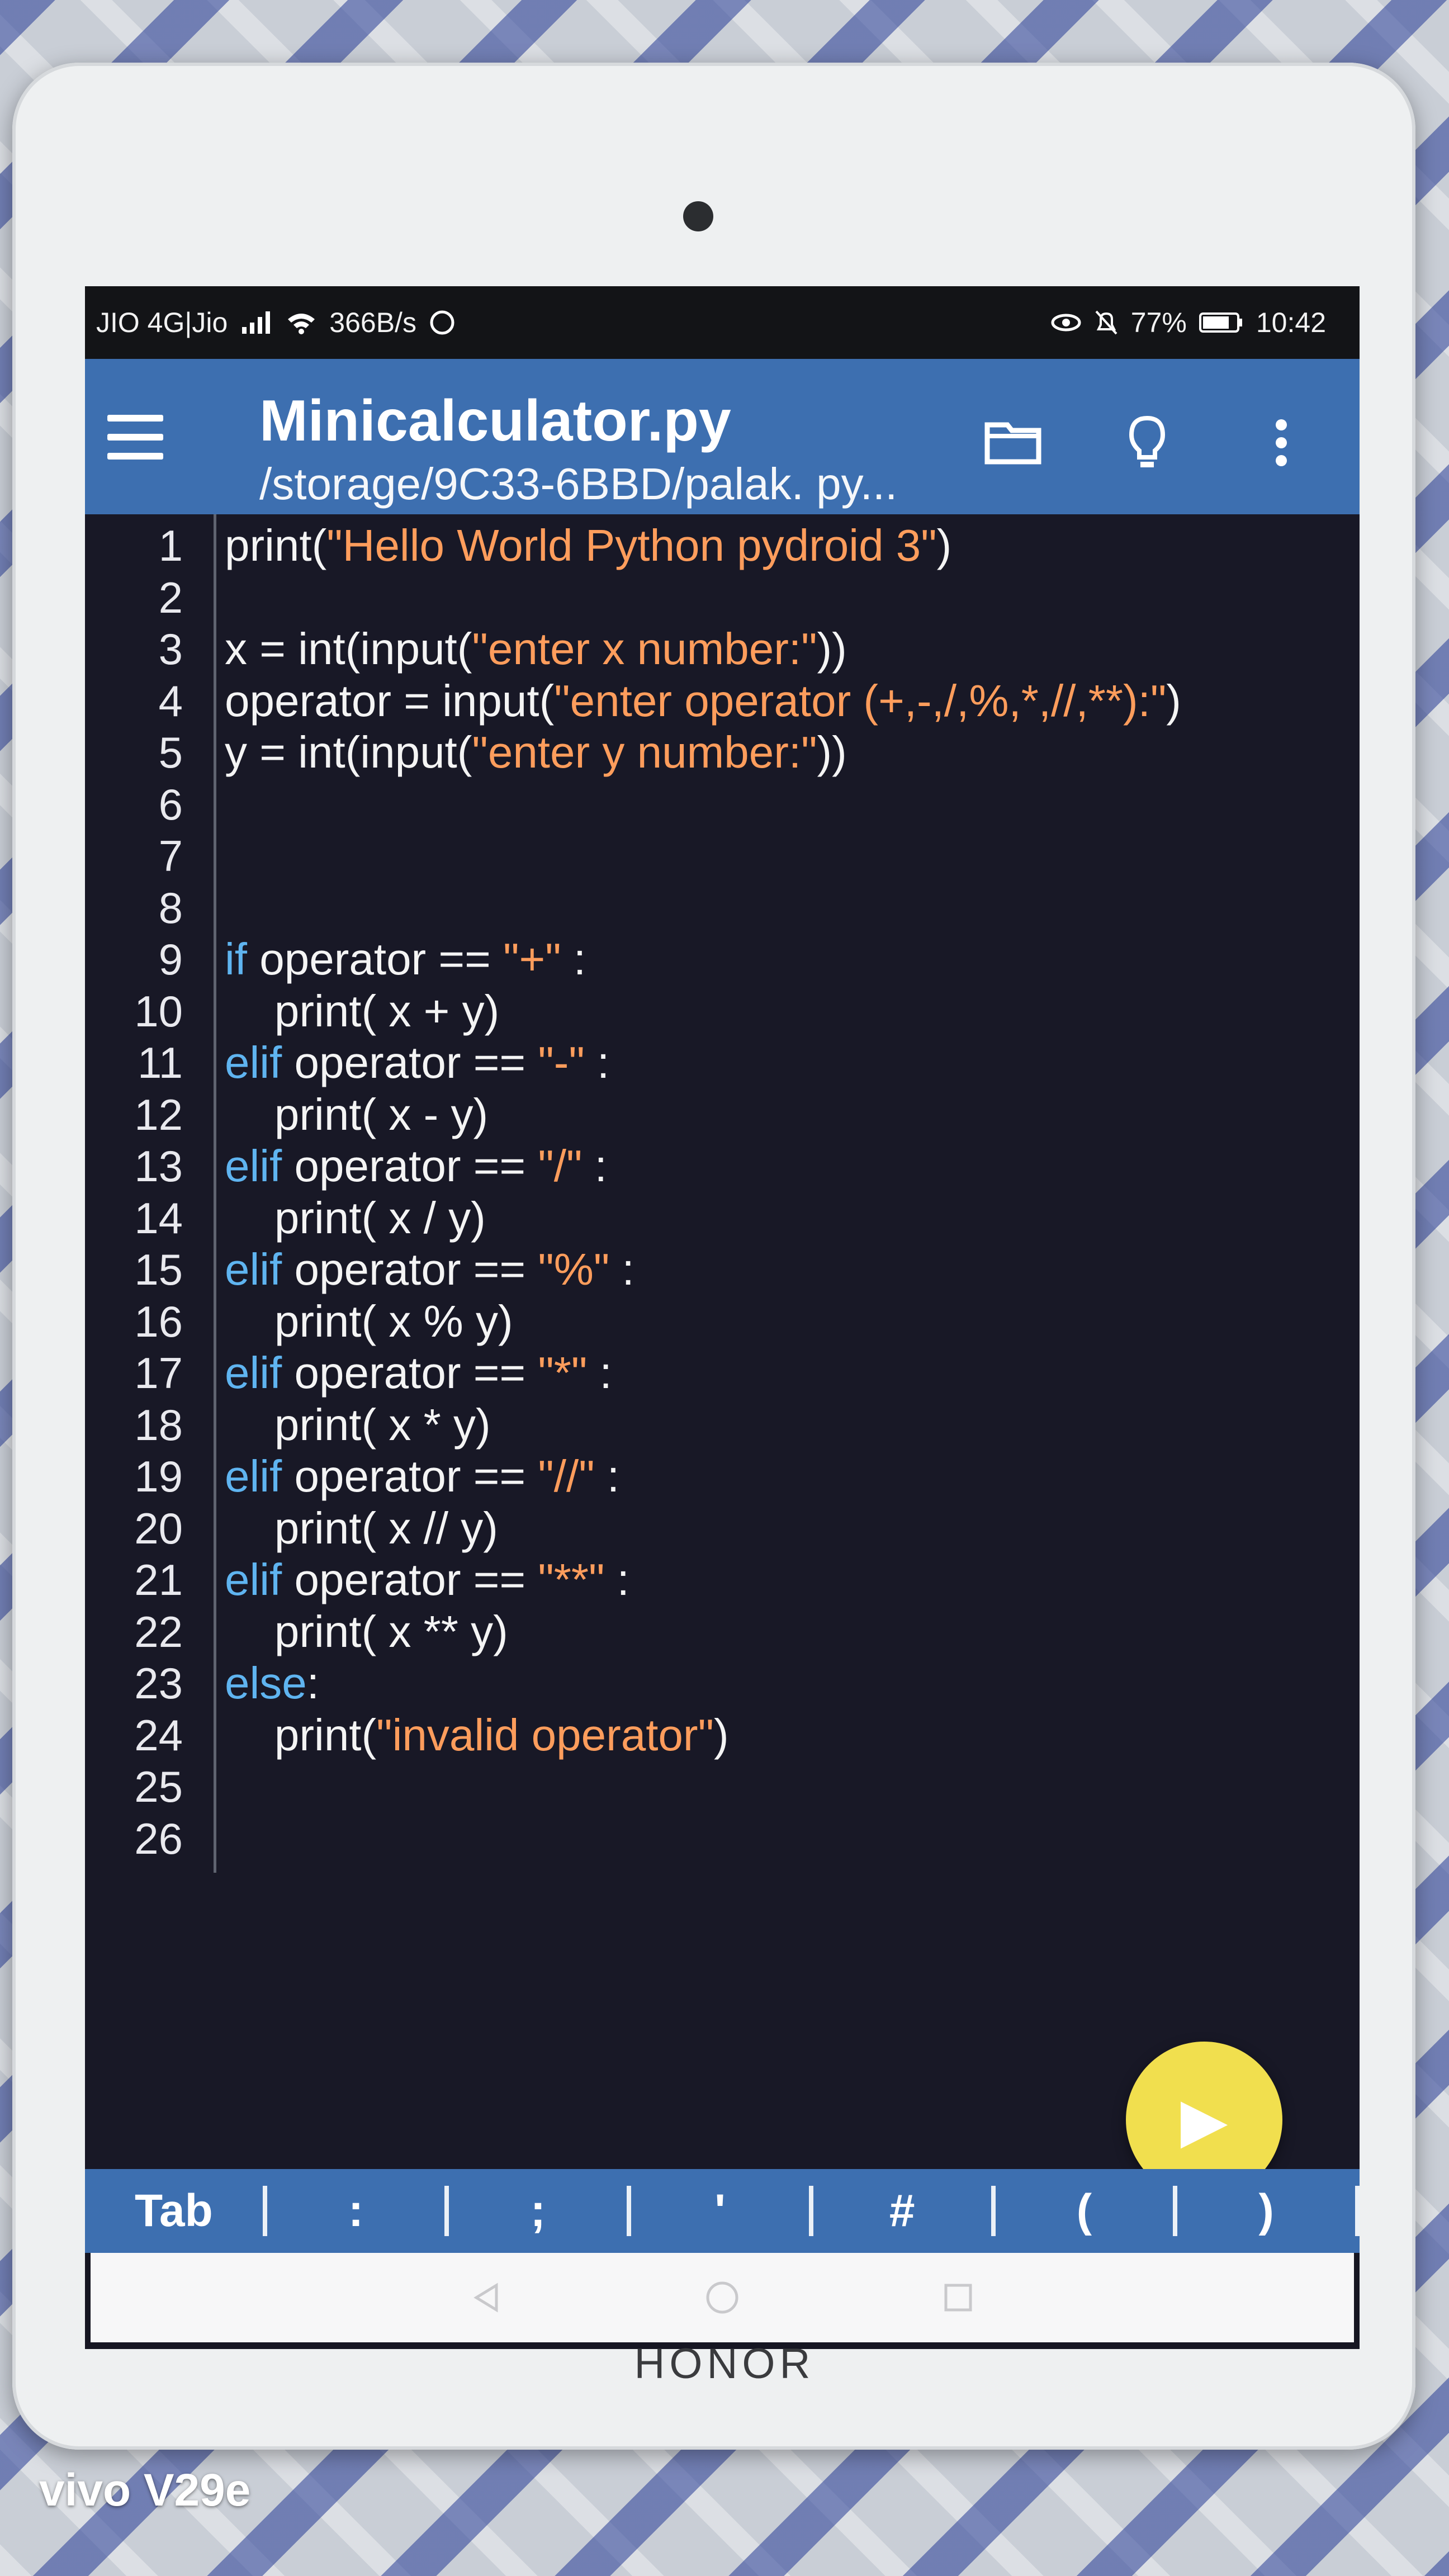 The image size is (1449, 2576). What do you see at coordinates (536, 753) in the screenshot?
I see `line-code: y = int(input("enter y number:"))` at bounding box center [536, 753].